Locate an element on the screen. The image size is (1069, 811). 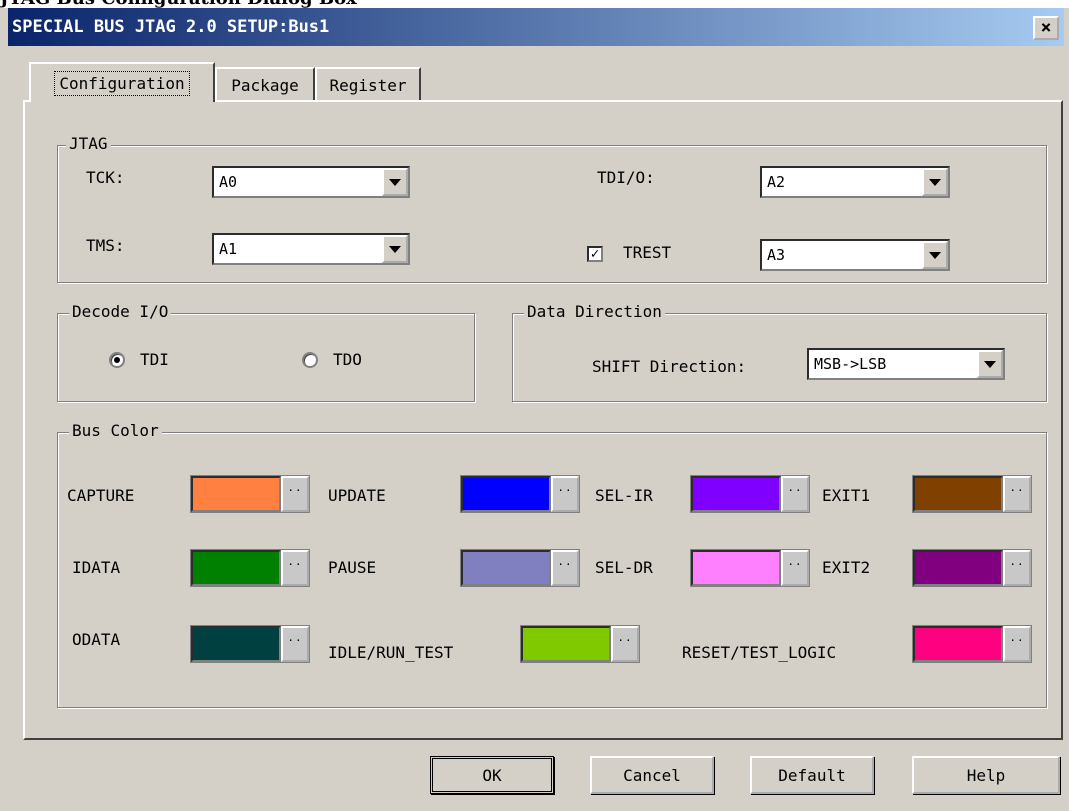
help-button-label: Help is located at coordinates (986, 775).